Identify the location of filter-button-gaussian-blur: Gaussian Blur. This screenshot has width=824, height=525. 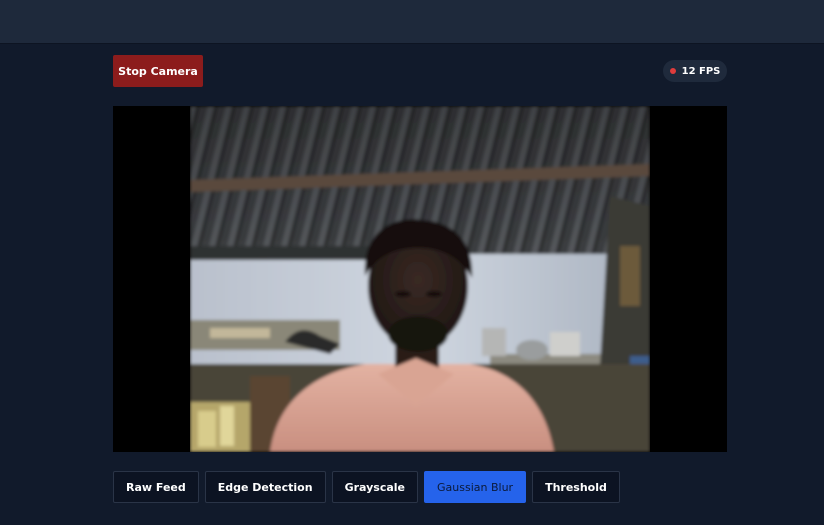
(475, 487).